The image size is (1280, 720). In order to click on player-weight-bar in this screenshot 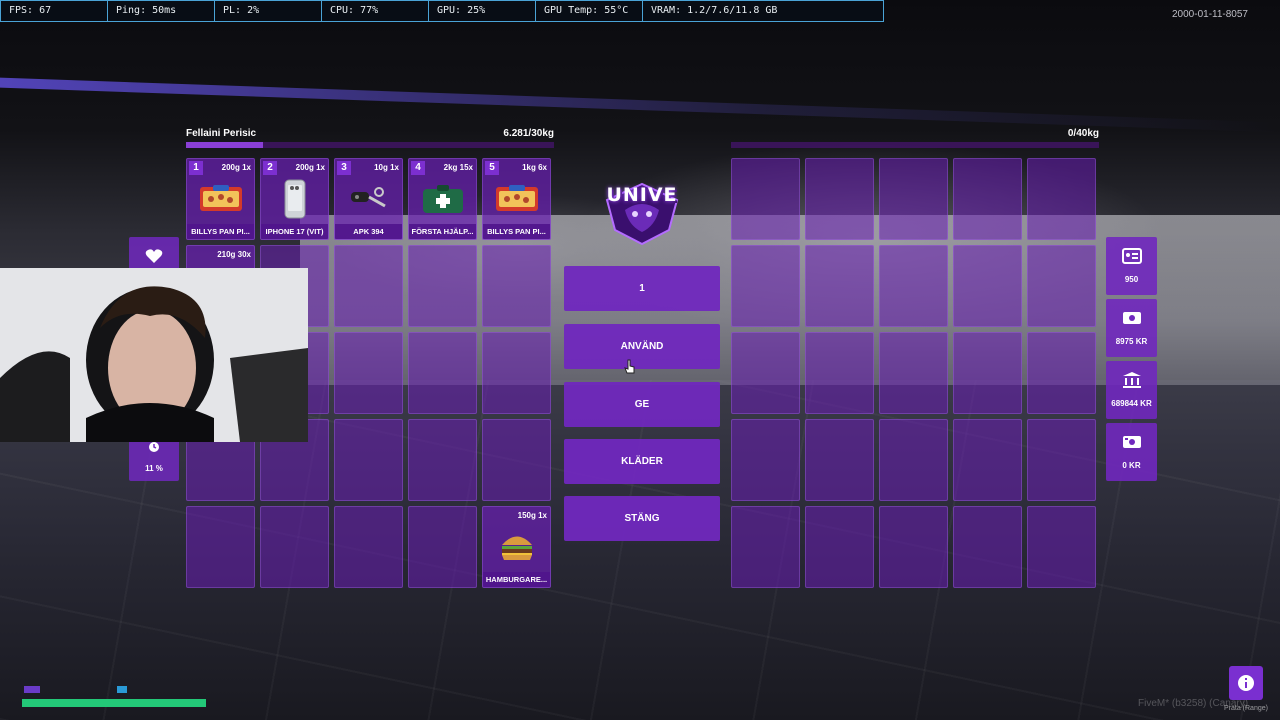, I will do `click(370, 145)`.